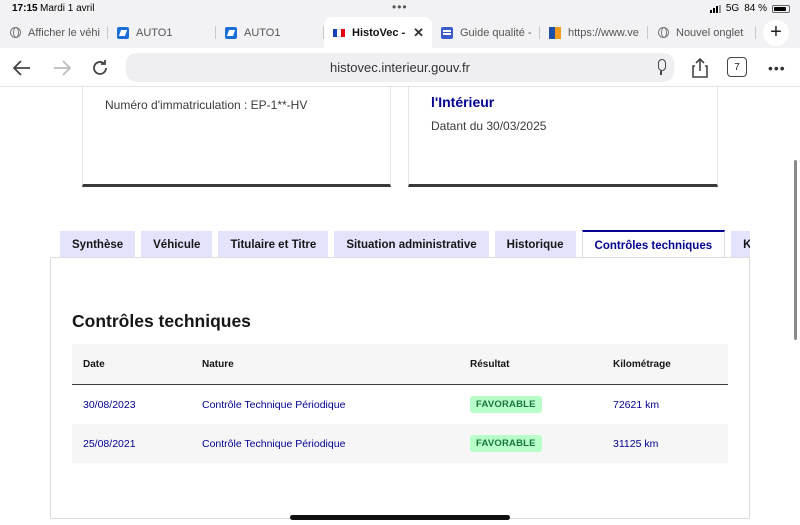  Describe the element at coordinates (496, 32) in the screenshot. I see `tab-title: Guide qualité -` at that location.